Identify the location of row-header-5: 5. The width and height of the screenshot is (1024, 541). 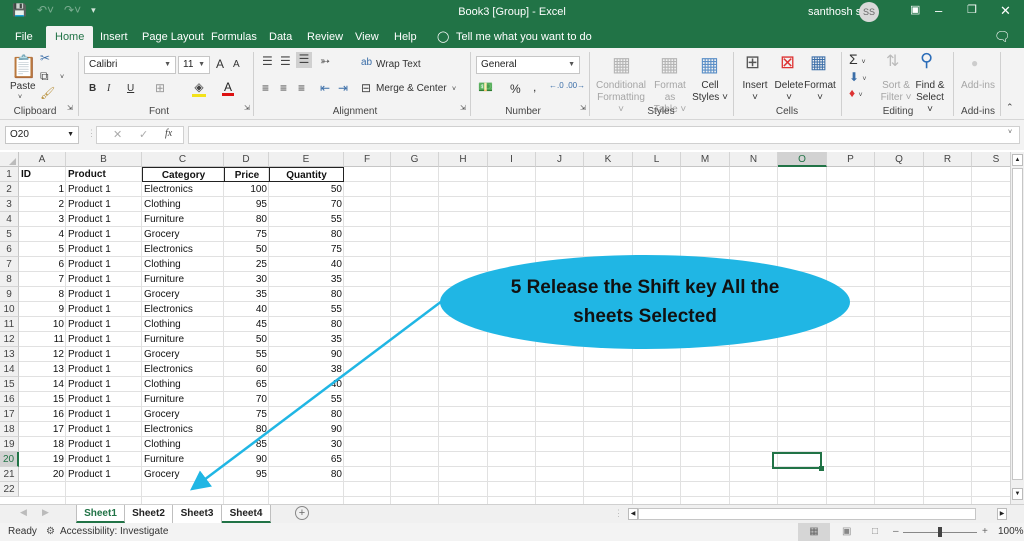
(9, 234).